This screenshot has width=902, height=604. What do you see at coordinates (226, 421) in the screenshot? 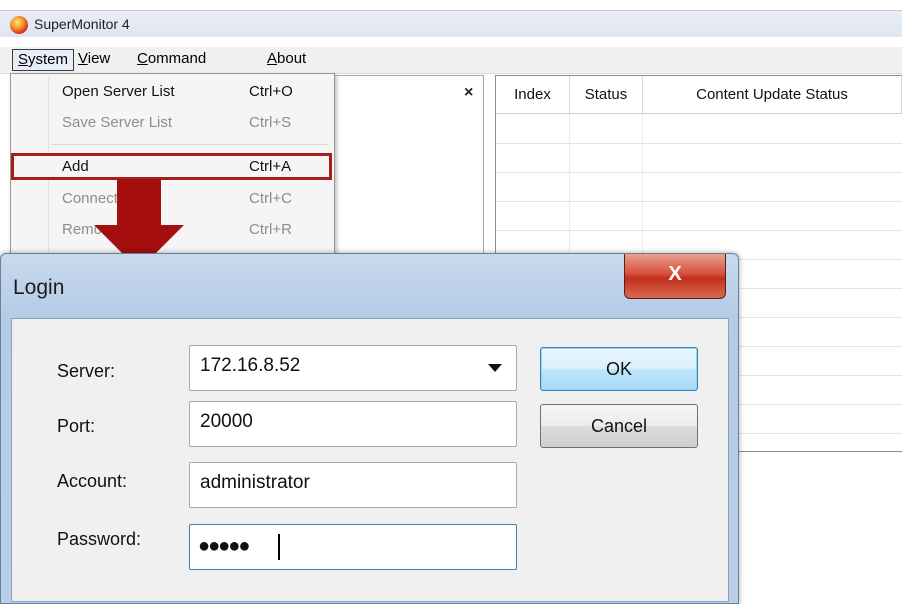
I see `port-value: 20000` at bounding box center [226, 421].